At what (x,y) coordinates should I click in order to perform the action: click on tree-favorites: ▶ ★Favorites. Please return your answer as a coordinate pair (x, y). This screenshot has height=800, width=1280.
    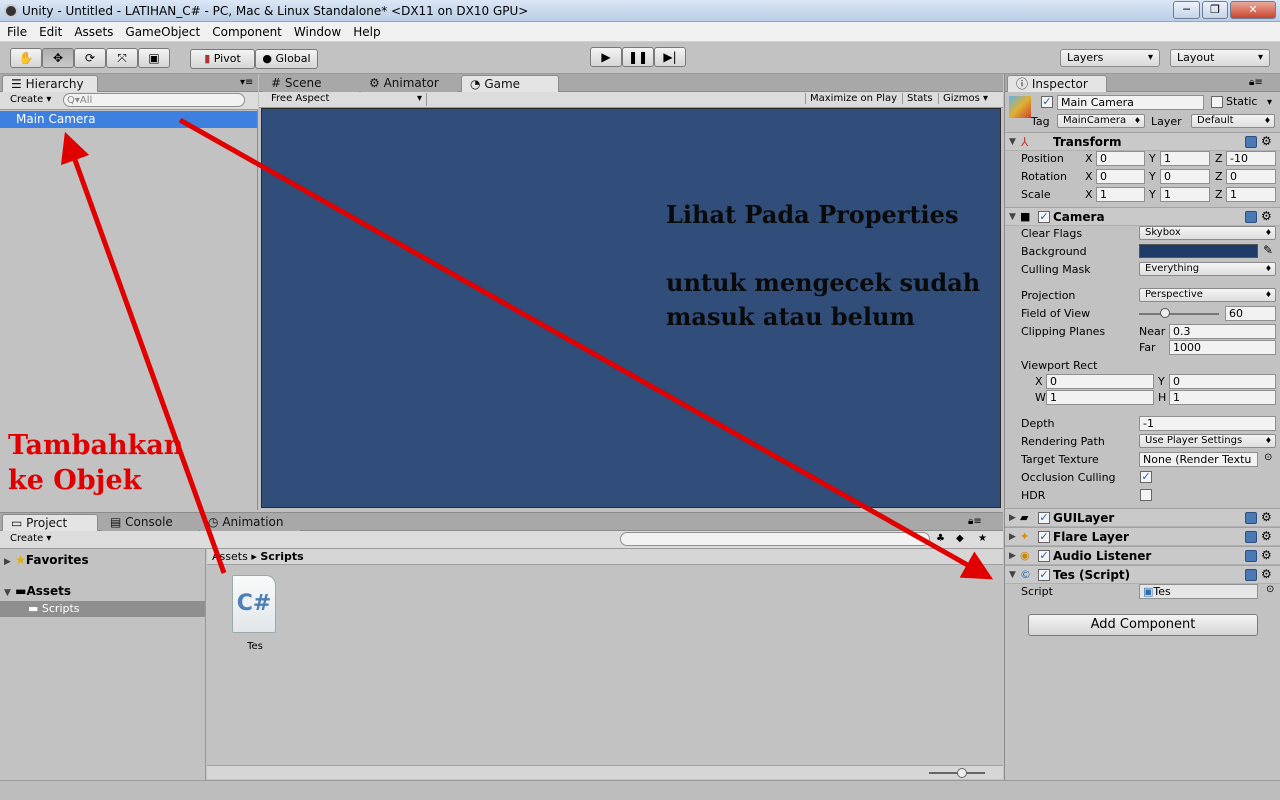
    Looking at the image, I should click on (46, 560).